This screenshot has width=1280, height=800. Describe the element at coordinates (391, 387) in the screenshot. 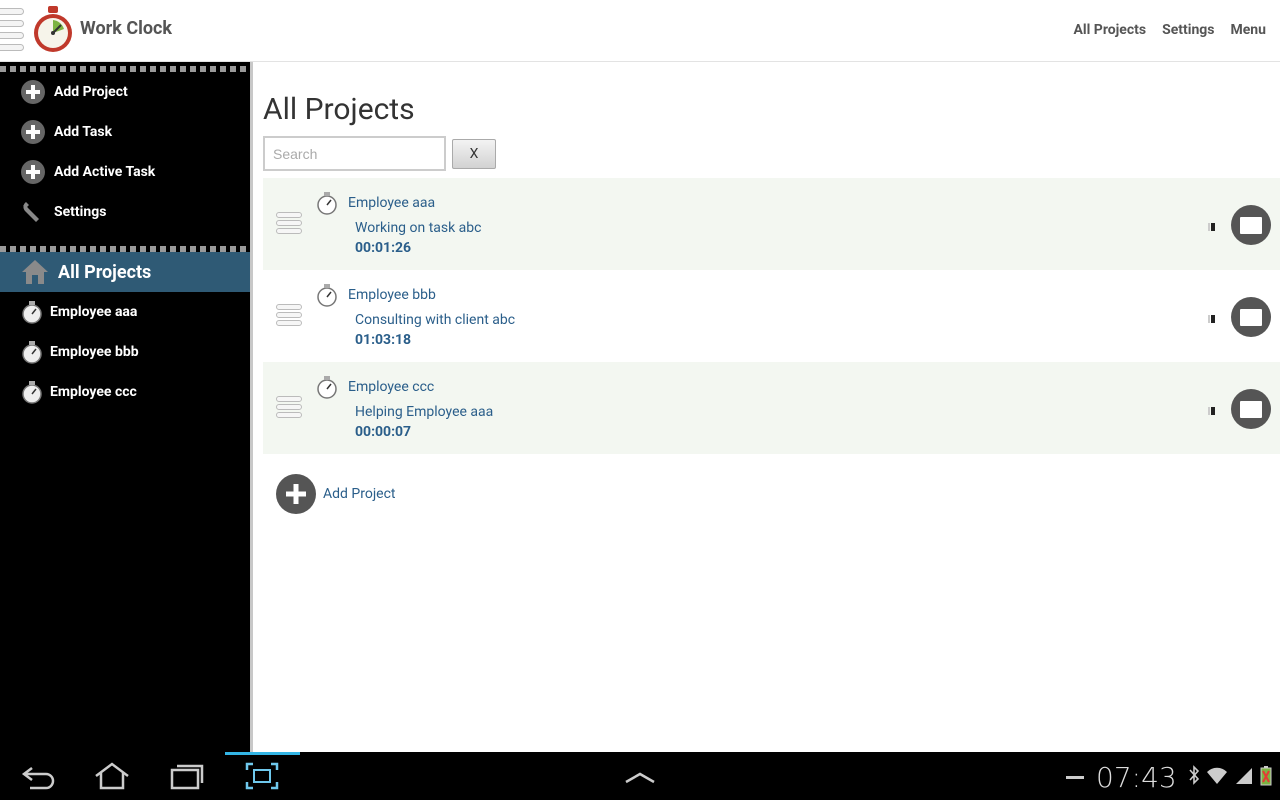

I see `employee-name: Employee ccc` at that location.